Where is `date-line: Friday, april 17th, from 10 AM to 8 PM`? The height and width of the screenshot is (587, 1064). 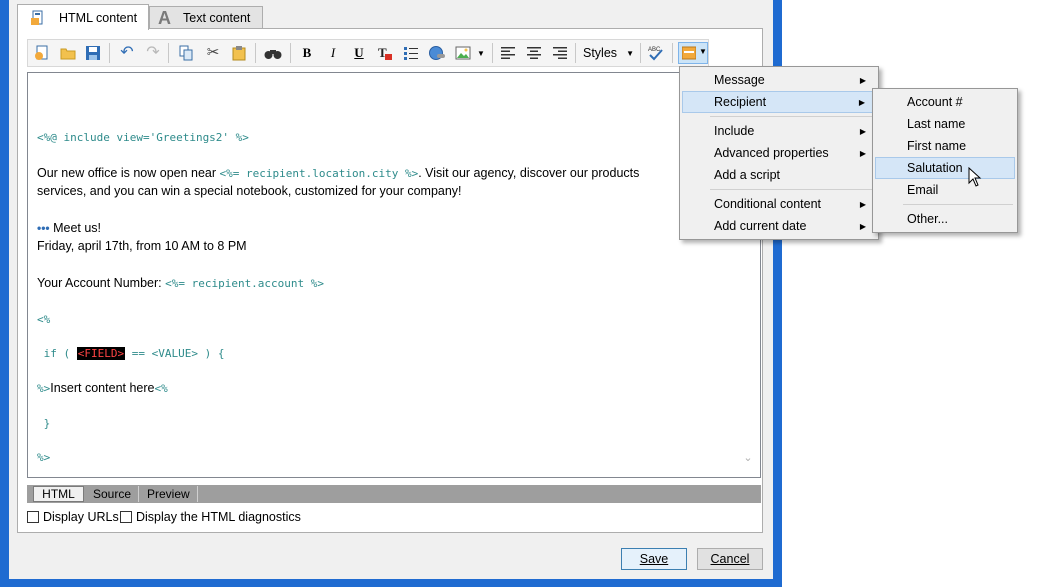 date-line: Friday, april 17th, from 10 AM to 8 PM is located at coordinates (142, 246).